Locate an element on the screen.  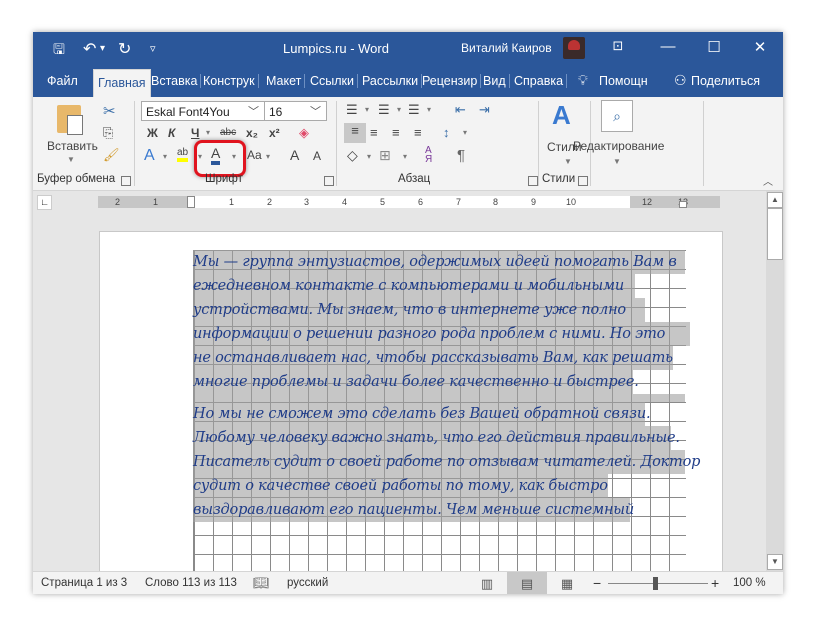
save-icon: 🖫 is located at coordinates (59, 51).